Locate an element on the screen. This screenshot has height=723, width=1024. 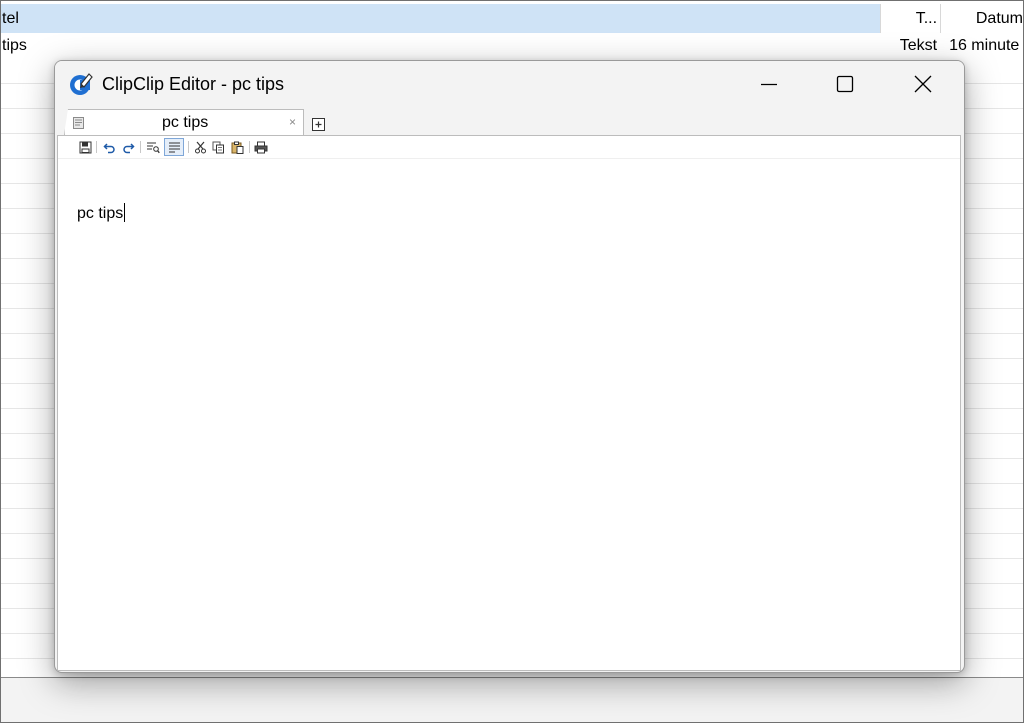
undo-icon is located at coordinates (108, 147).